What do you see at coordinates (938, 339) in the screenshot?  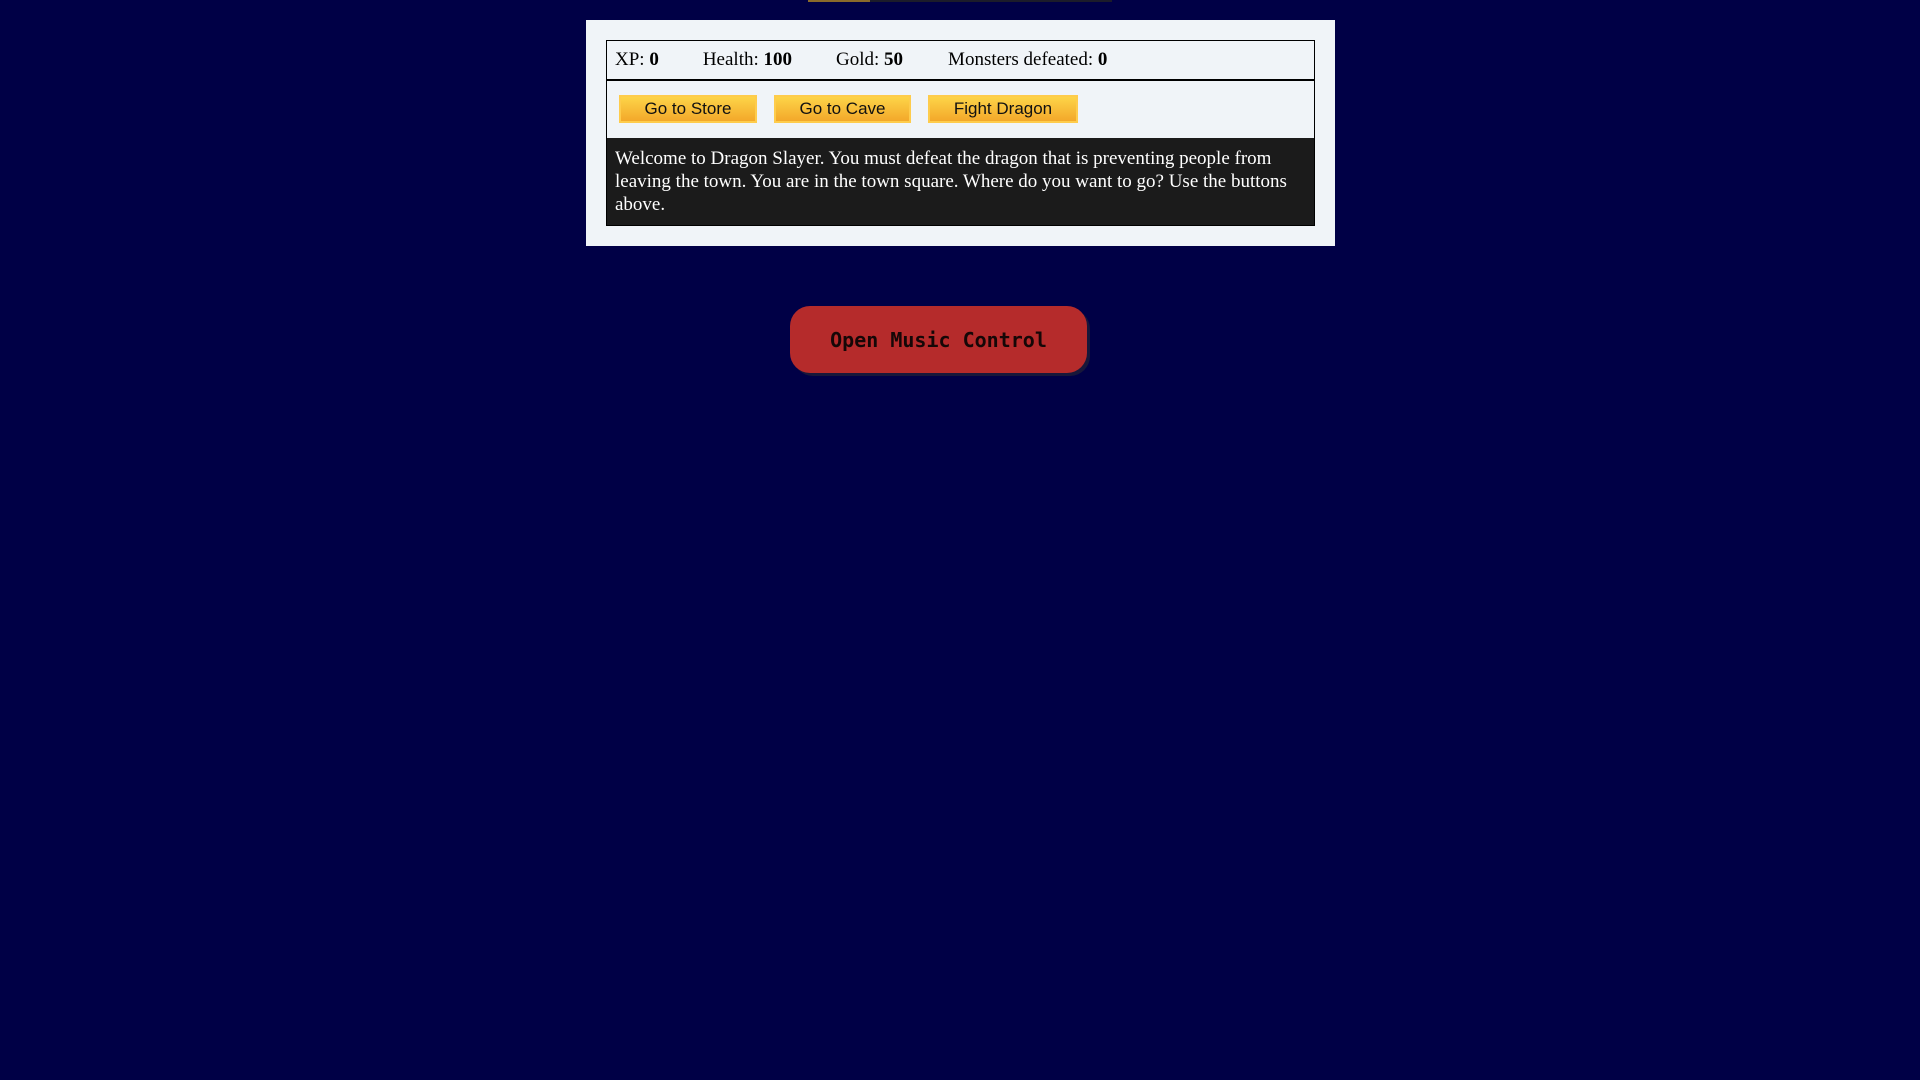 I see `open-music-control-button: Open Music Control` at bounding box center [938, 339].